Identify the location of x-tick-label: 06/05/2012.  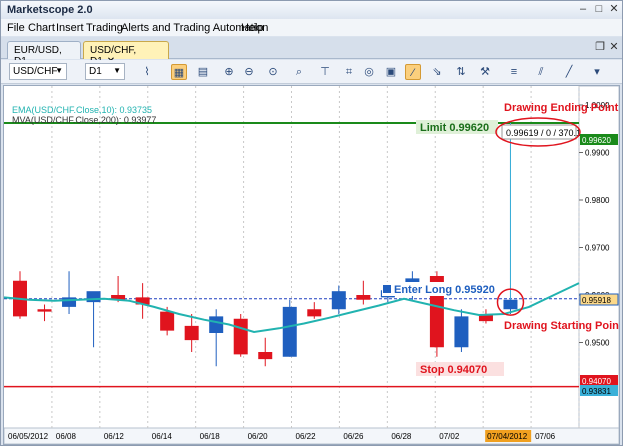
(28, 436).